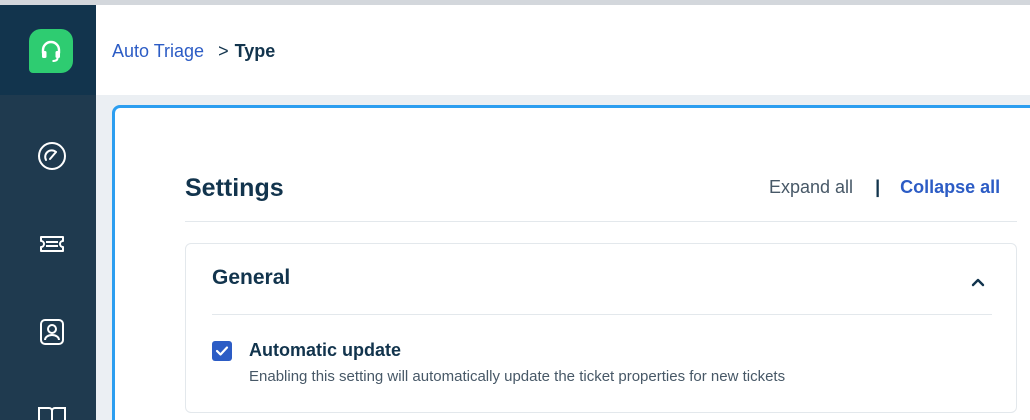 This screenshot has width=1030, height=420. I want to click on book-icon, so click(52, 413).